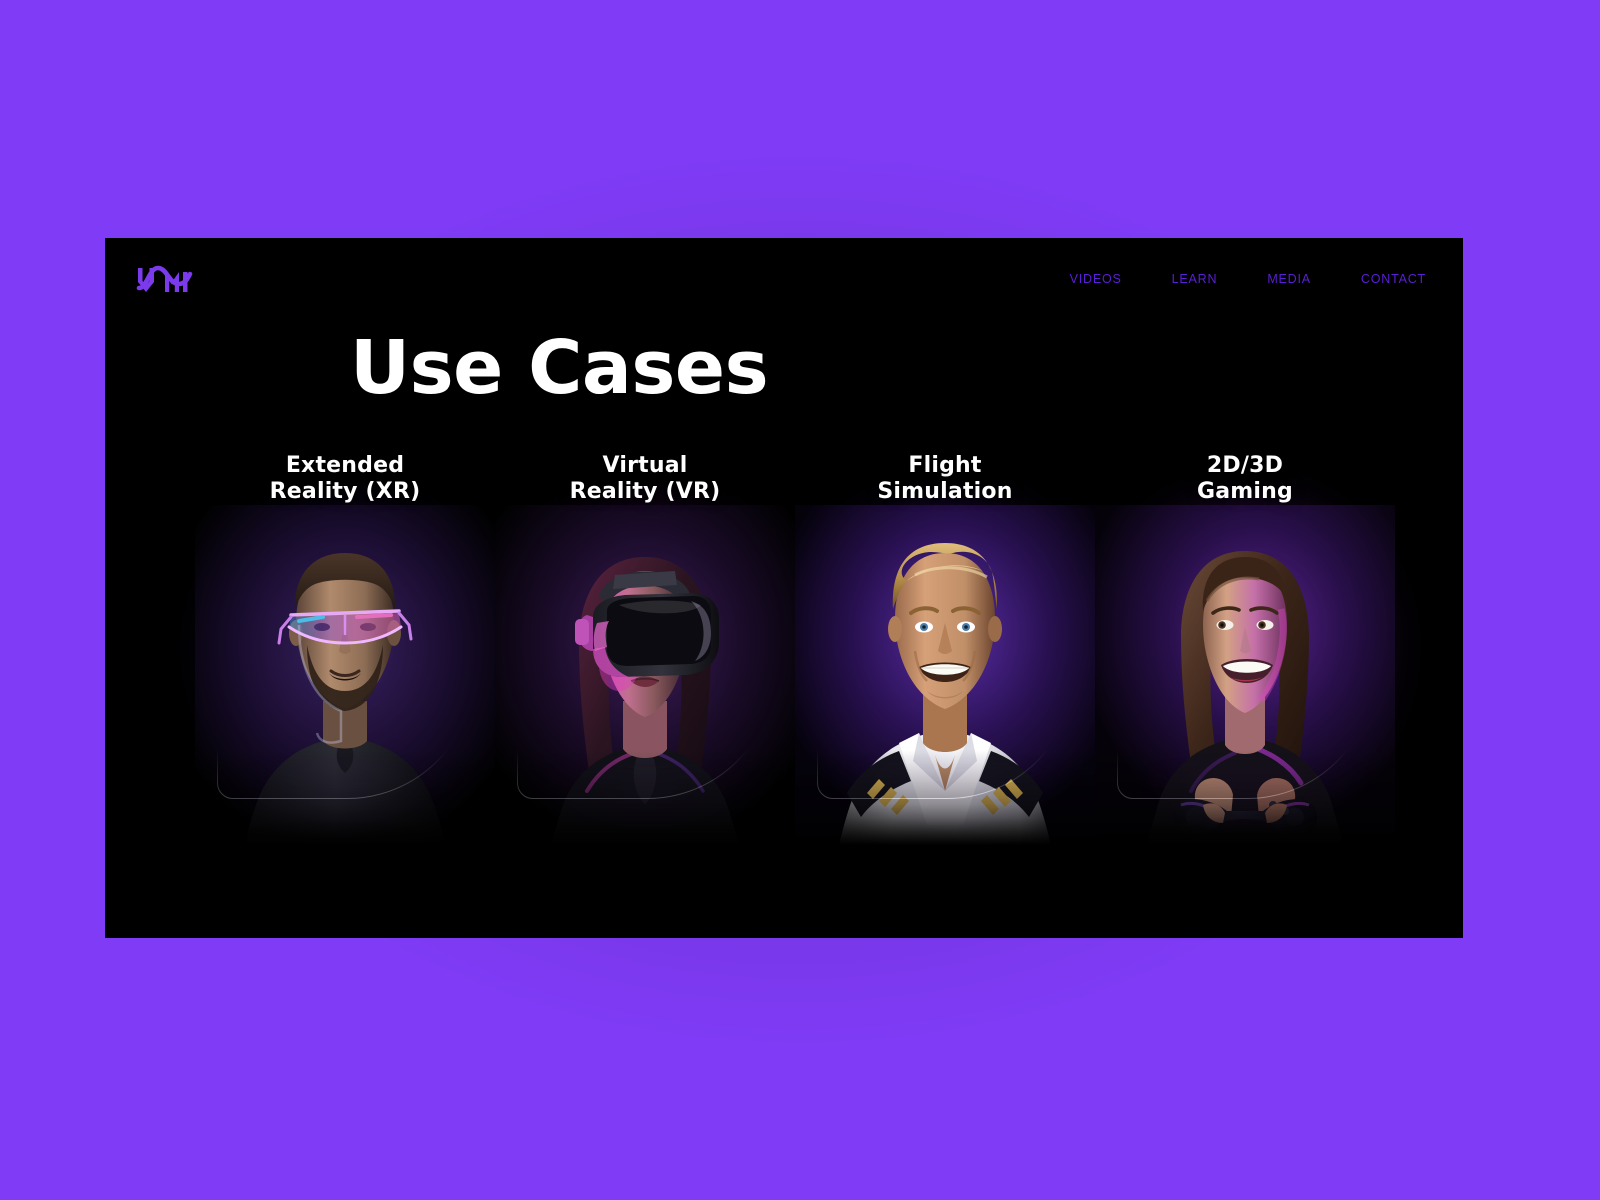 Image resolution: width=1600 pixels, height=1200 pixels. I want to click on card-title-line1: Virtual, so click(645, 465).